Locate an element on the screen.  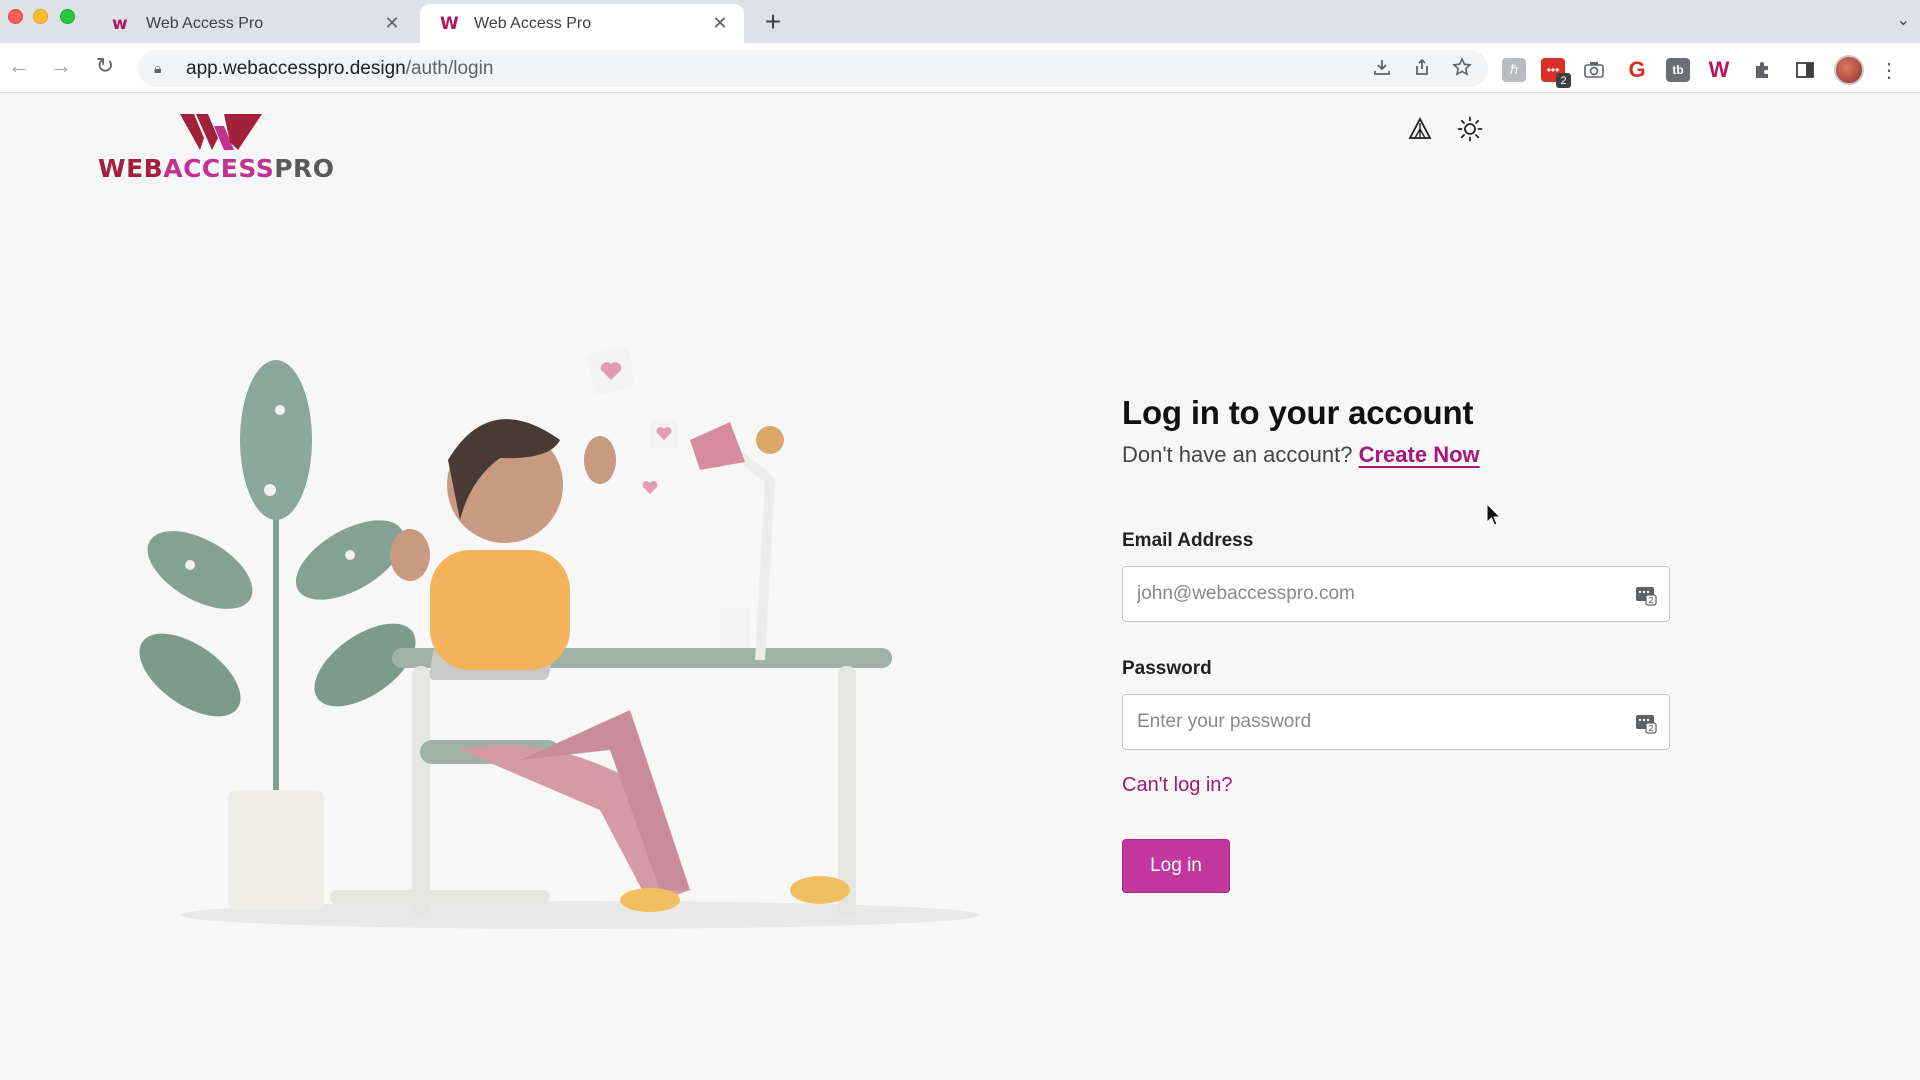
email-field is located at coordinates (1372, 594).